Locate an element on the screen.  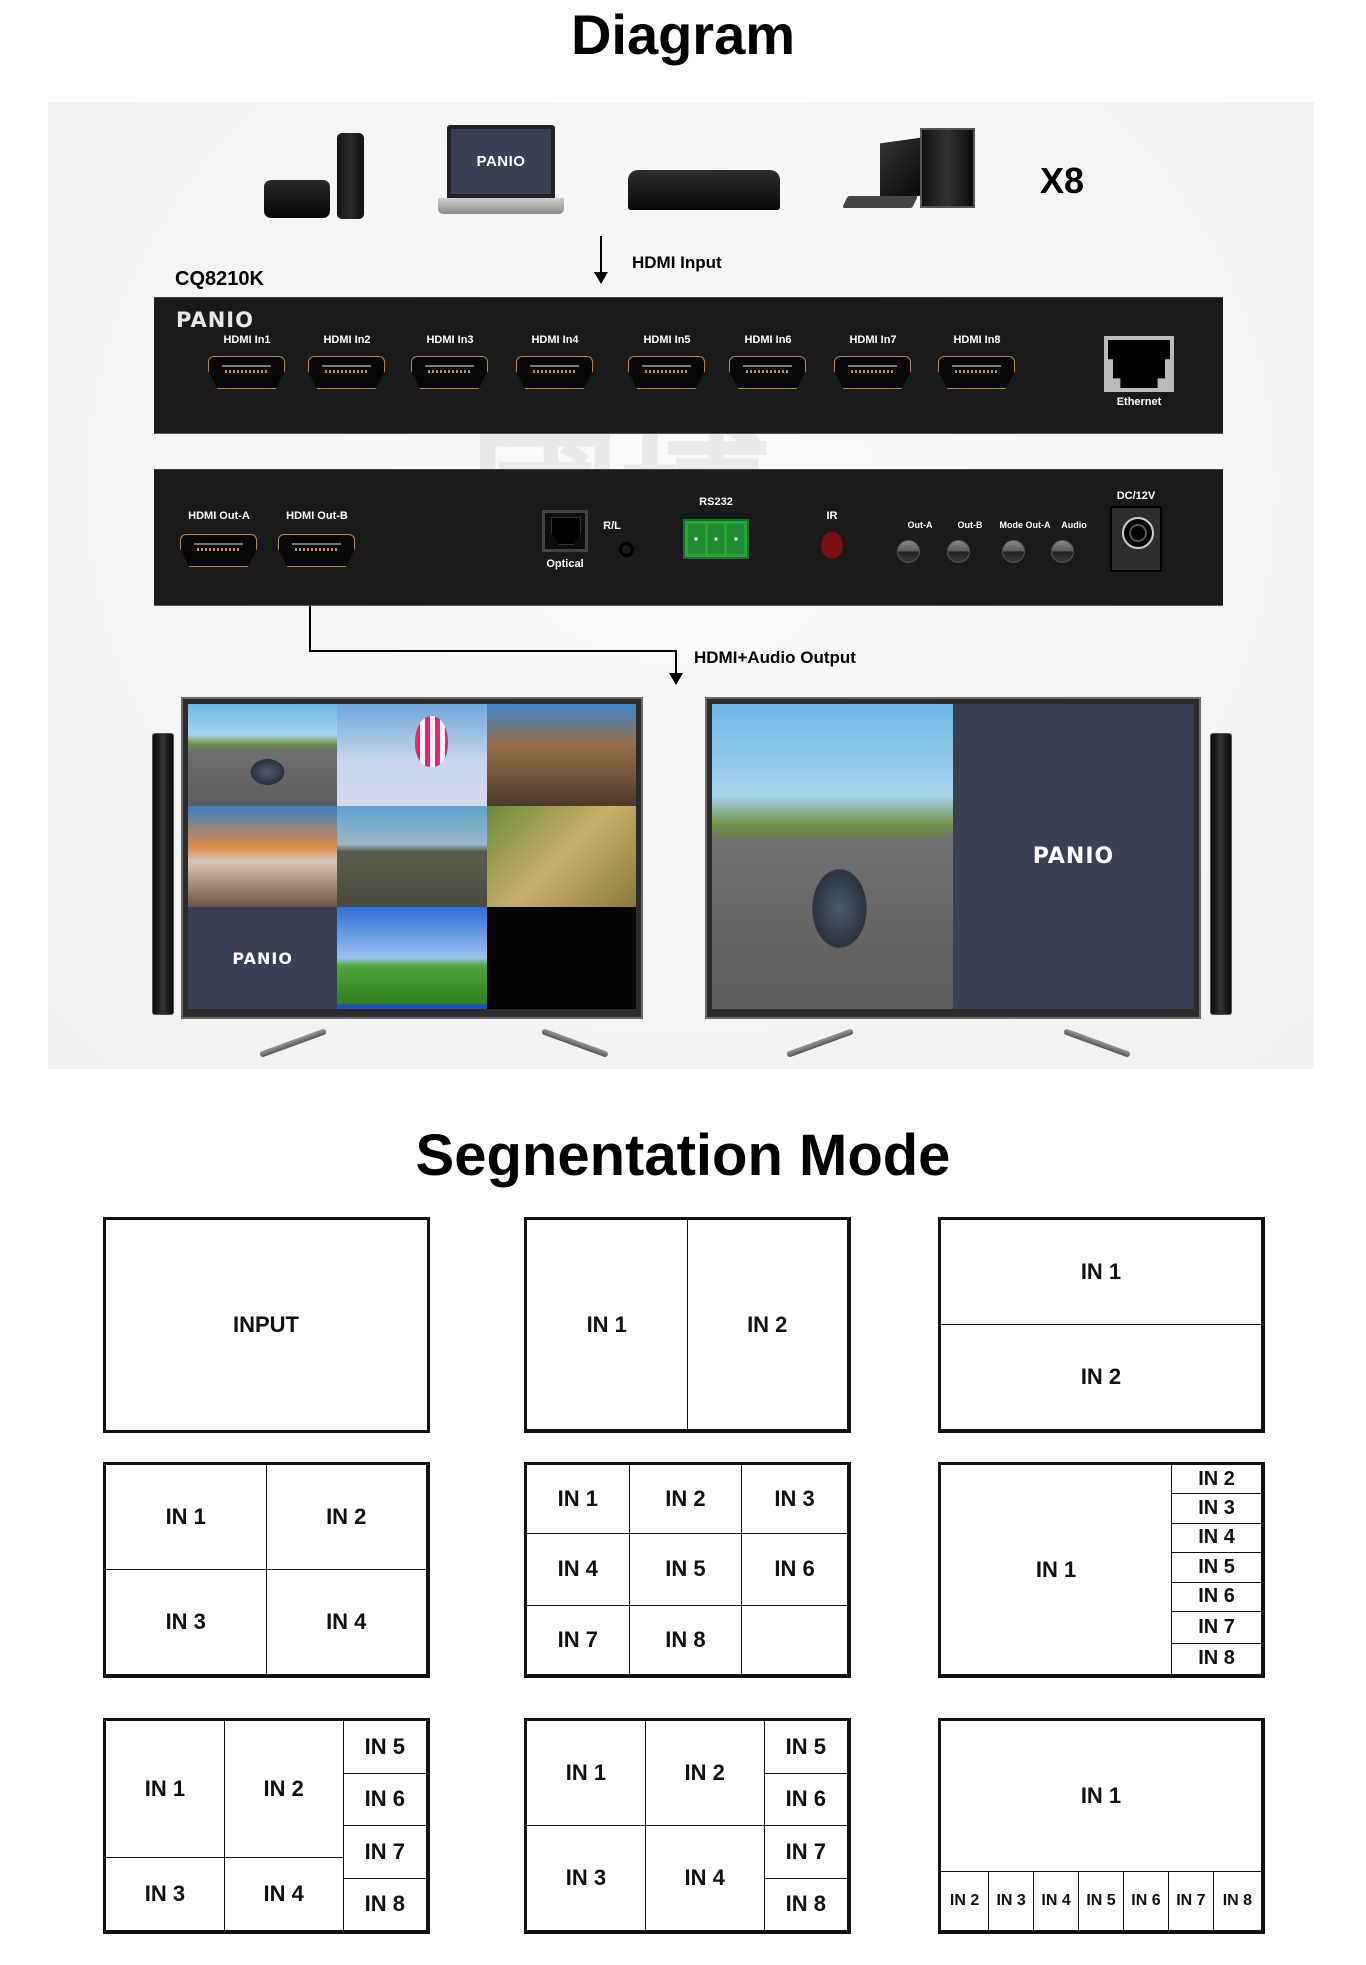
apple-tv-icon is located at coordinates (297, 199).